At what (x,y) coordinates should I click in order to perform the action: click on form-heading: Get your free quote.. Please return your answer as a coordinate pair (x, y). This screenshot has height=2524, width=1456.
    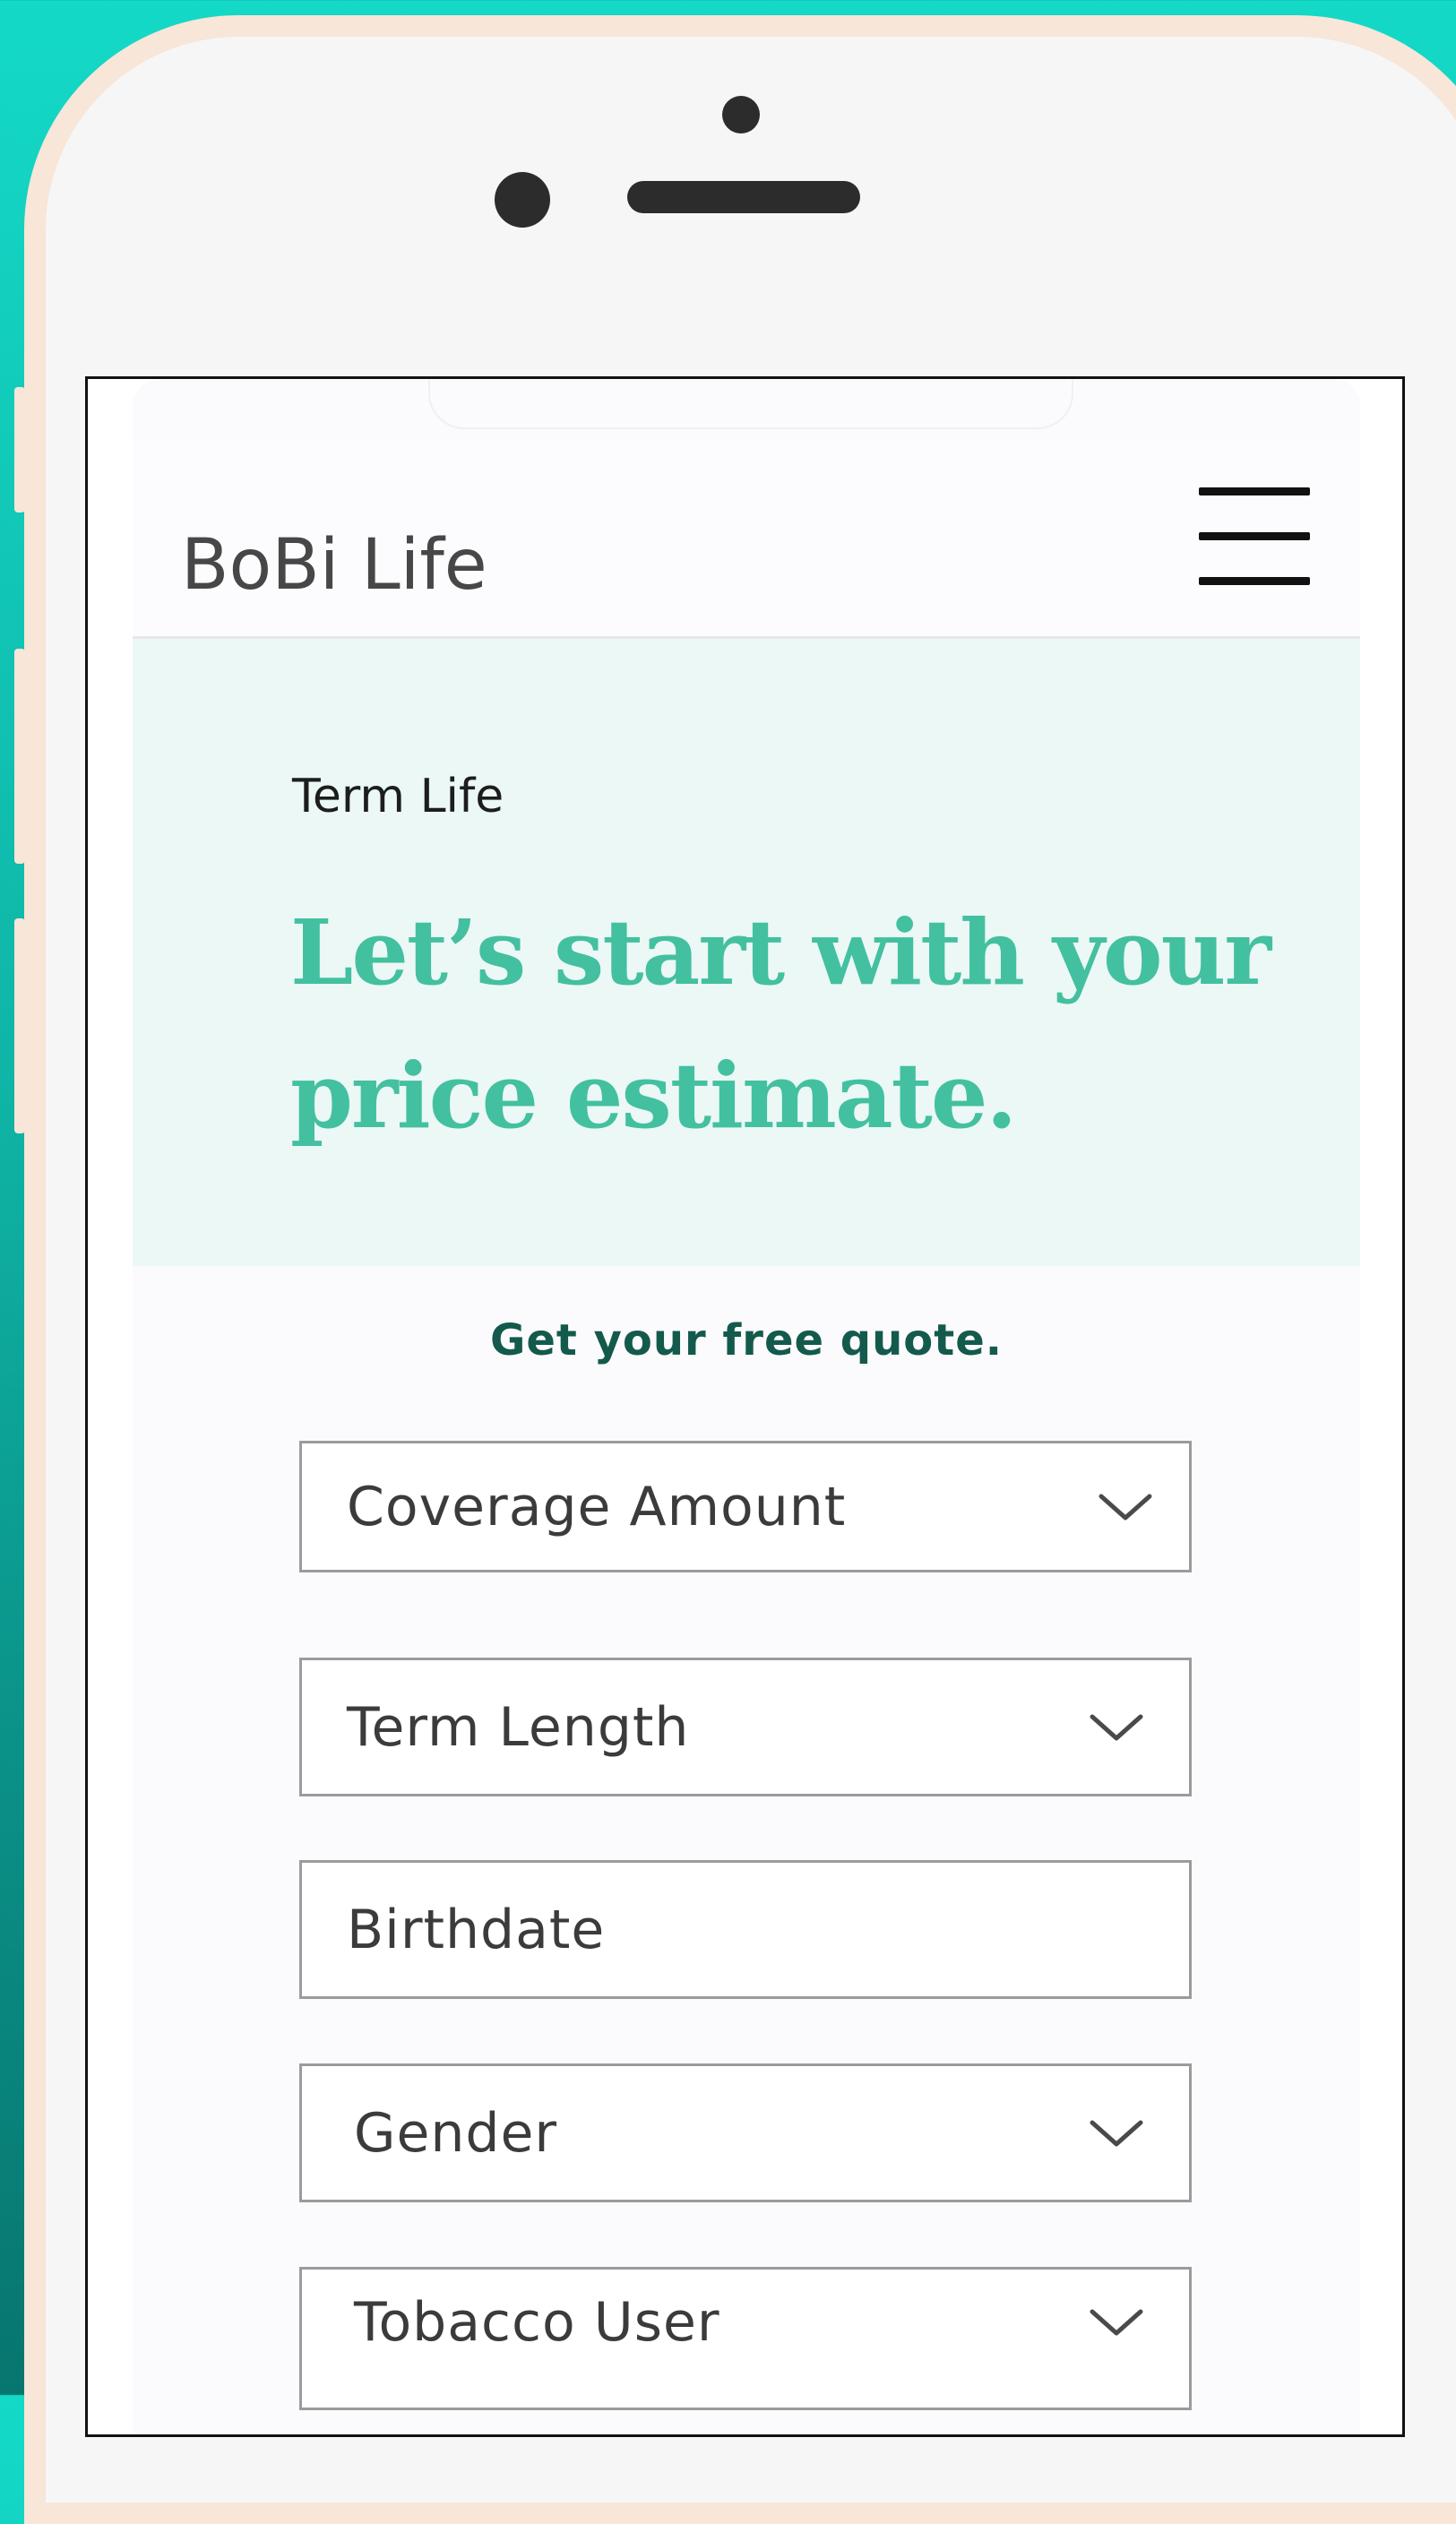
    Looking at the image, I should click on (746, 1340).